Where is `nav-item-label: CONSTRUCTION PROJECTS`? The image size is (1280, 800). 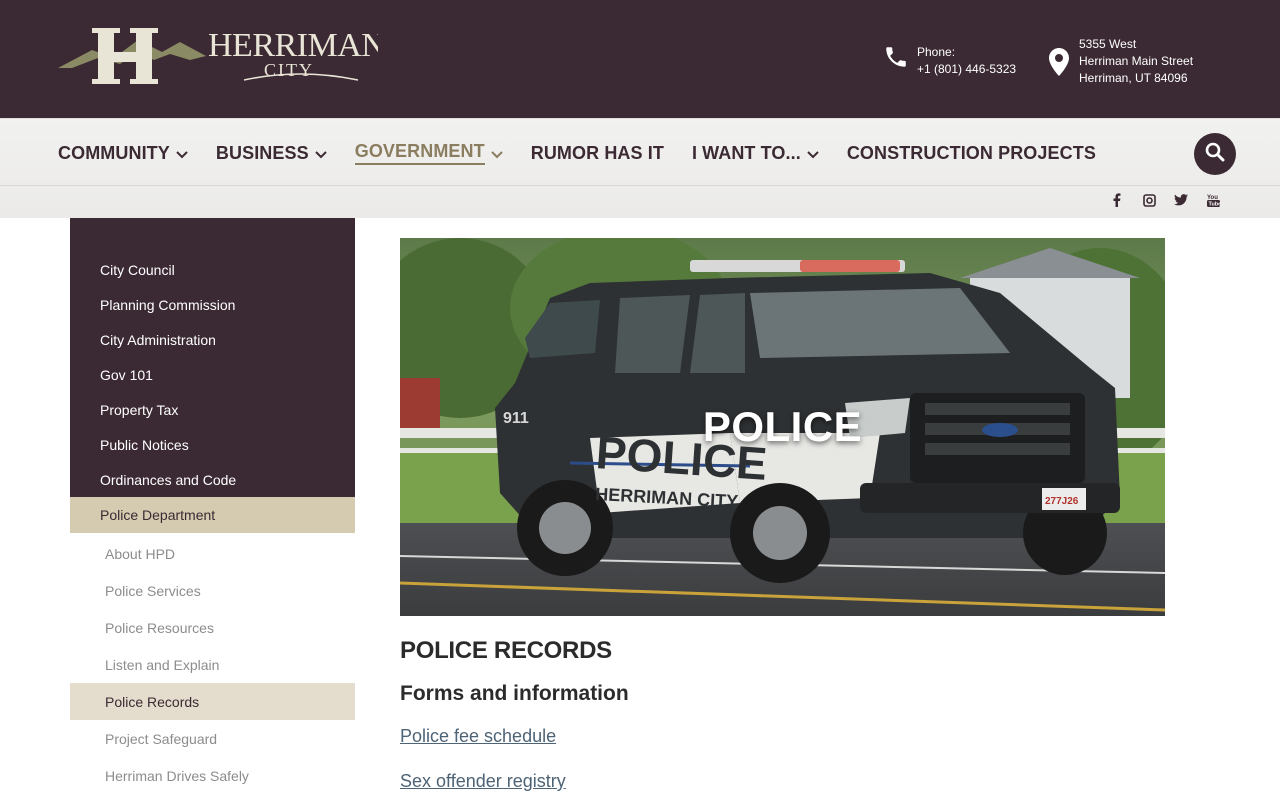 nav-item-label: CONSTRUCTION PROJECTS is located at coordinates (971, 152).